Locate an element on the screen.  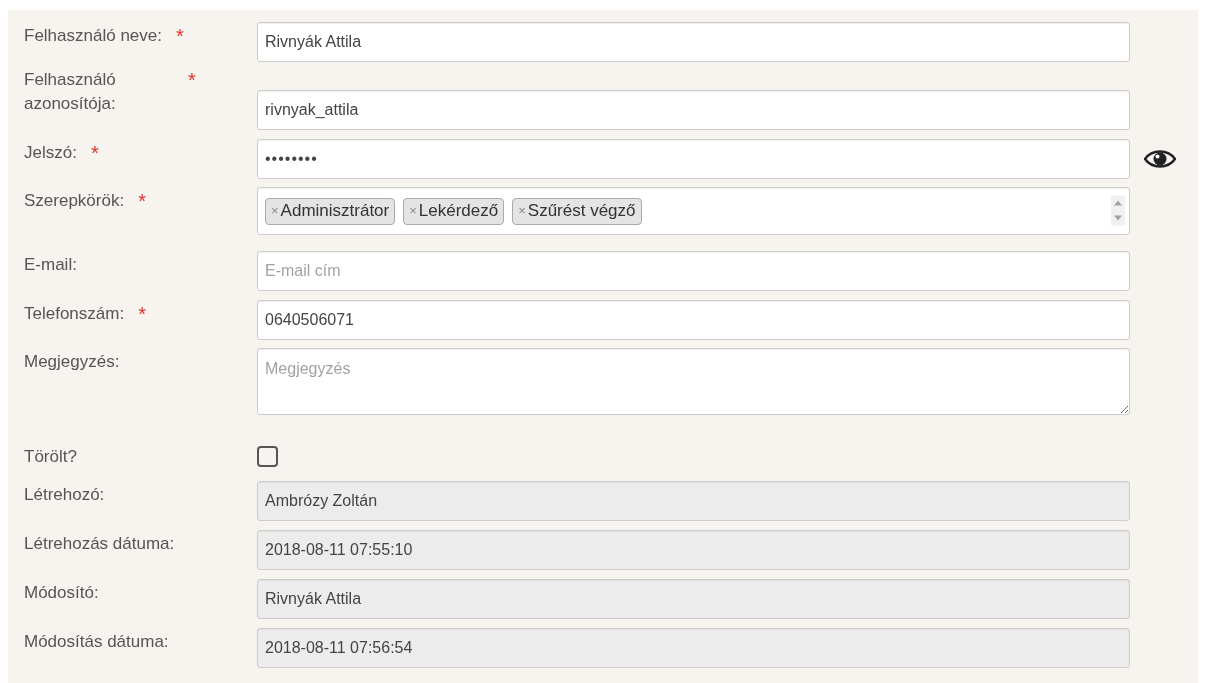
checkbox is located at coordinates (267, 456).